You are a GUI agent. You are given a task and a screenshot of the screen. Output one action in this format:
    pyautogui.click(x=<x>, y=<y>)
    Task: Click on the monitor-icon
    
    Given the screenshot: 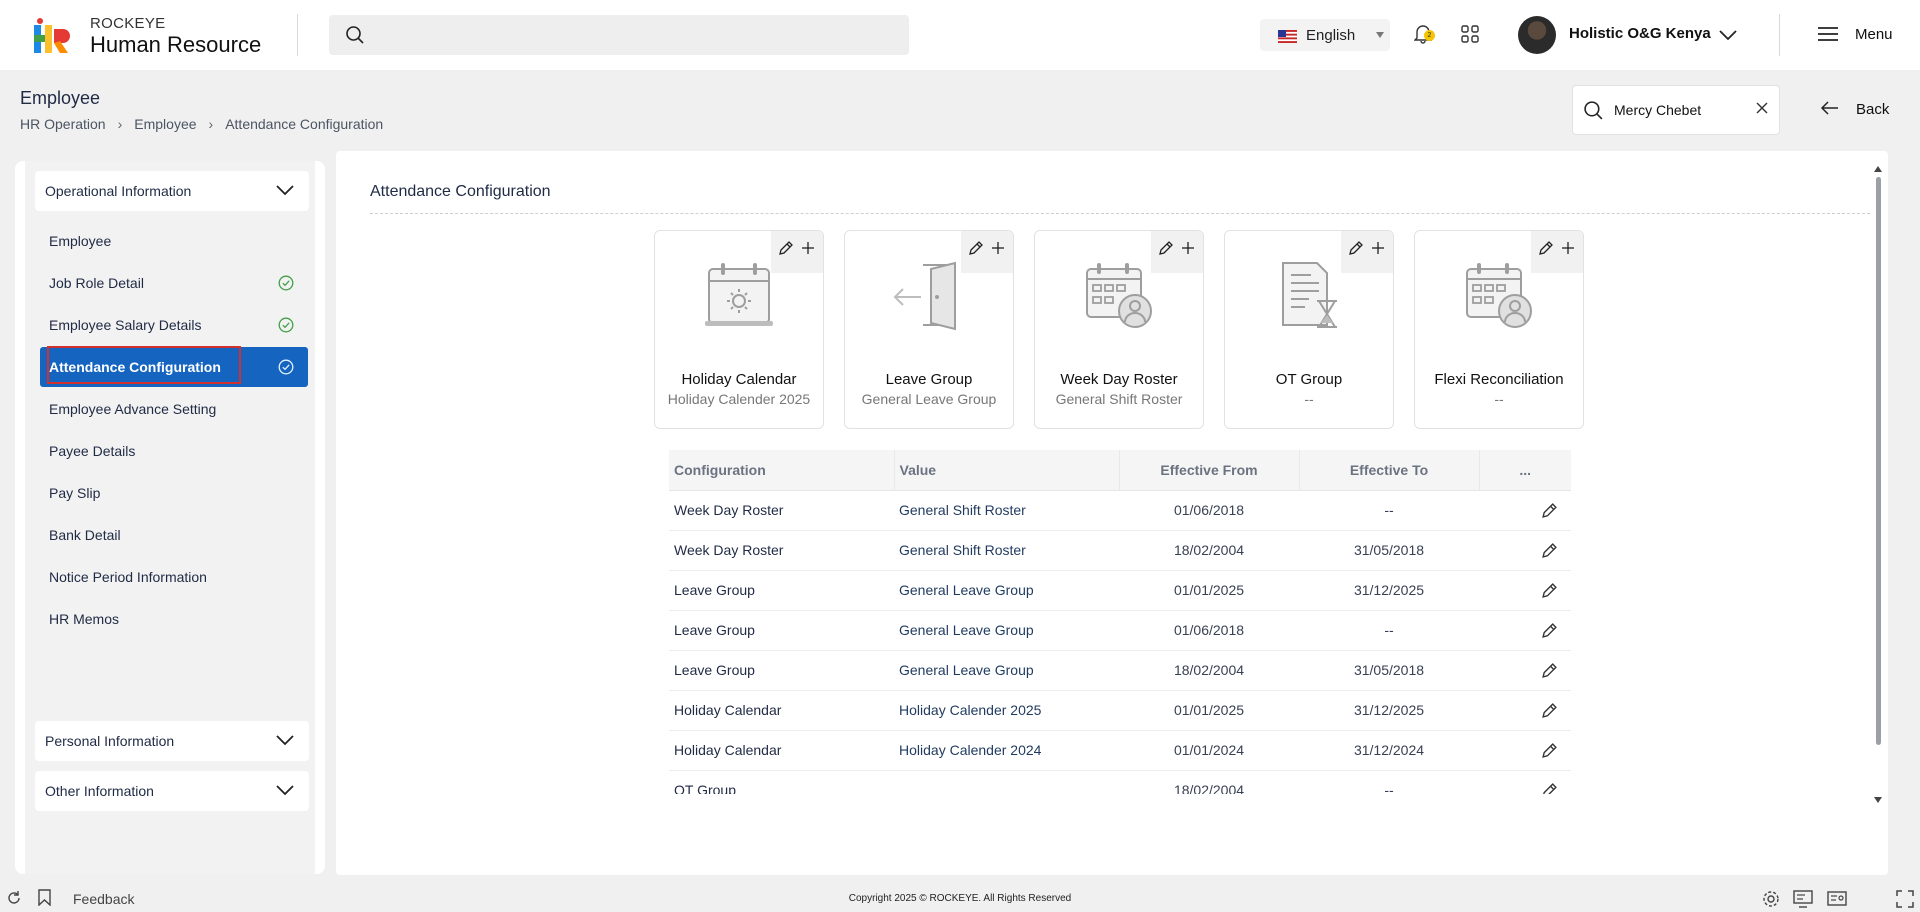 What is the action you would take?
    pyautogui.click(x=1803, y=899)
    